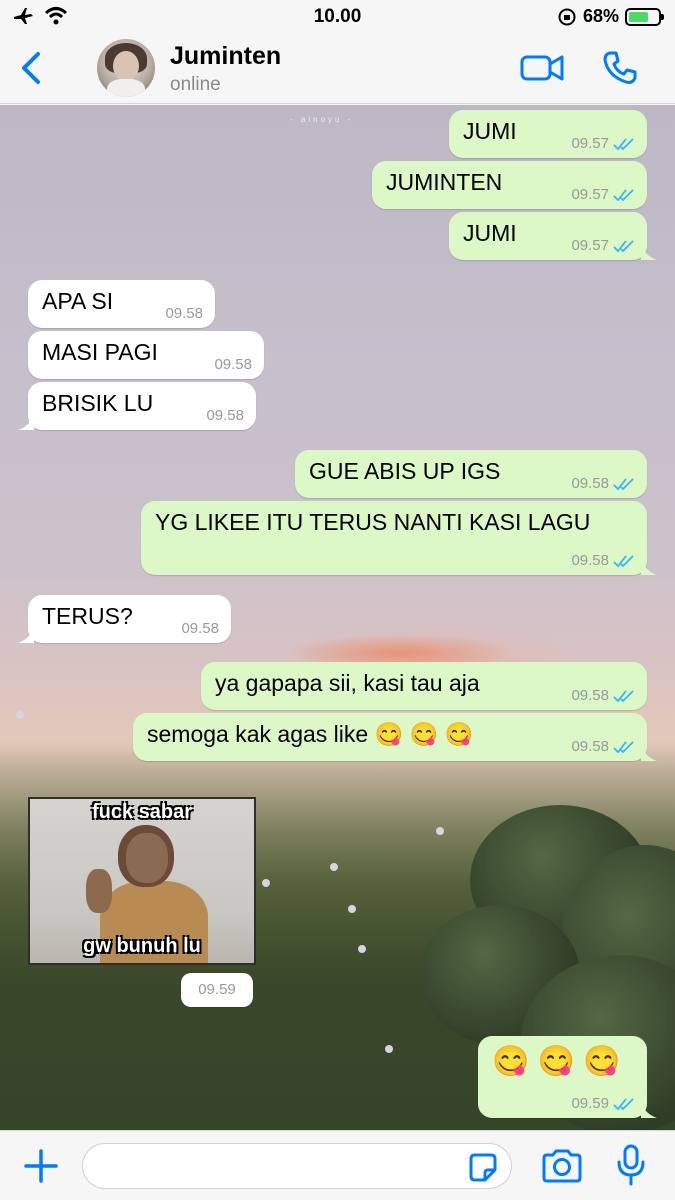  What do you see at coordinates (142, 881) in the screenshot?
I see `sticker-image: fuck sabar gw bunuh lu` at bounding box center [142, 881].